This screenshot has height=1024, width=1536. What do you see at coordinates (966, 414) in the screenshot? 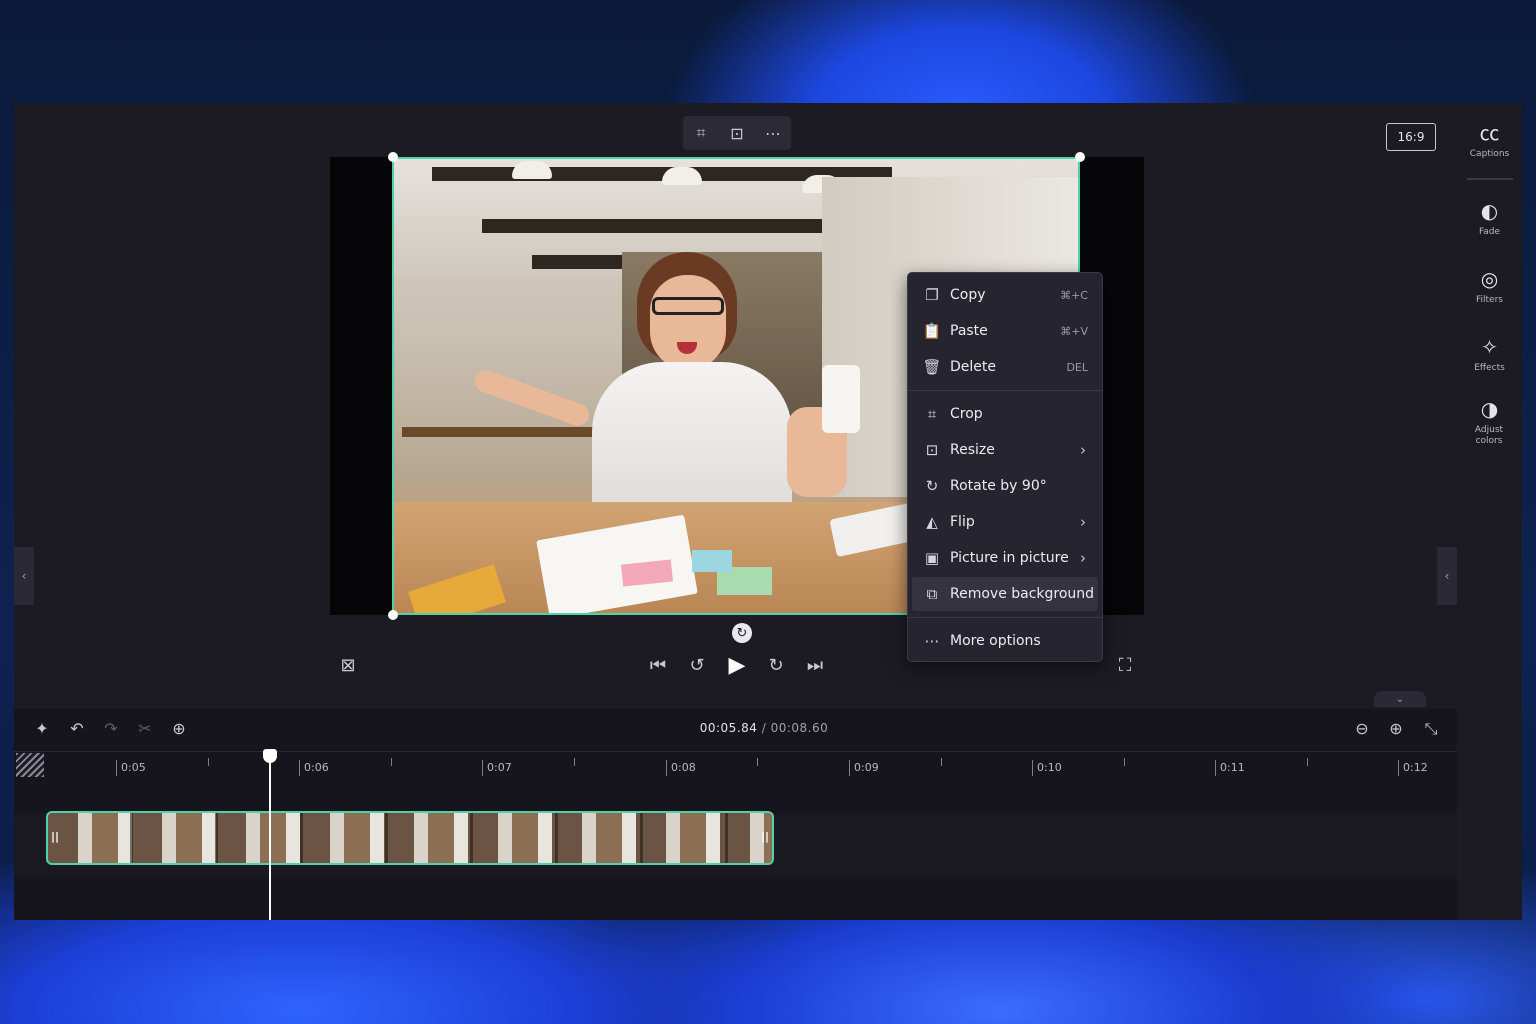
I see `menu-item-label: Crop` at bounding box center [966, 414].